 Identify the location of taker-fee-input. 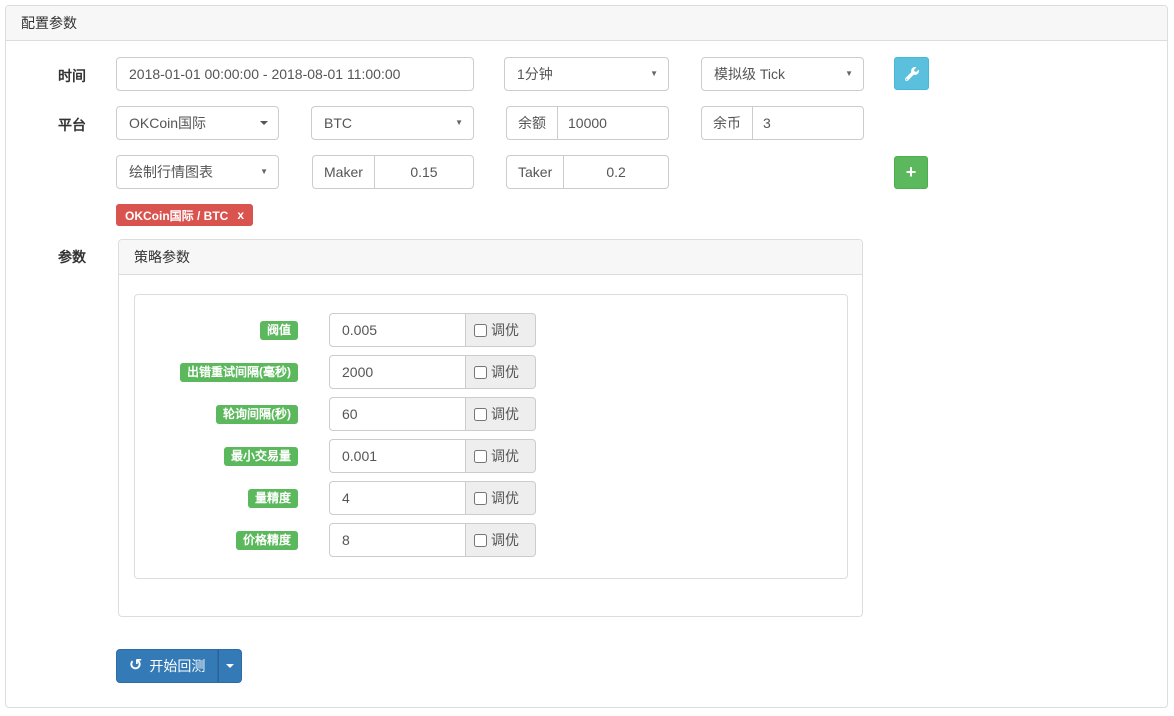
(616, 172).